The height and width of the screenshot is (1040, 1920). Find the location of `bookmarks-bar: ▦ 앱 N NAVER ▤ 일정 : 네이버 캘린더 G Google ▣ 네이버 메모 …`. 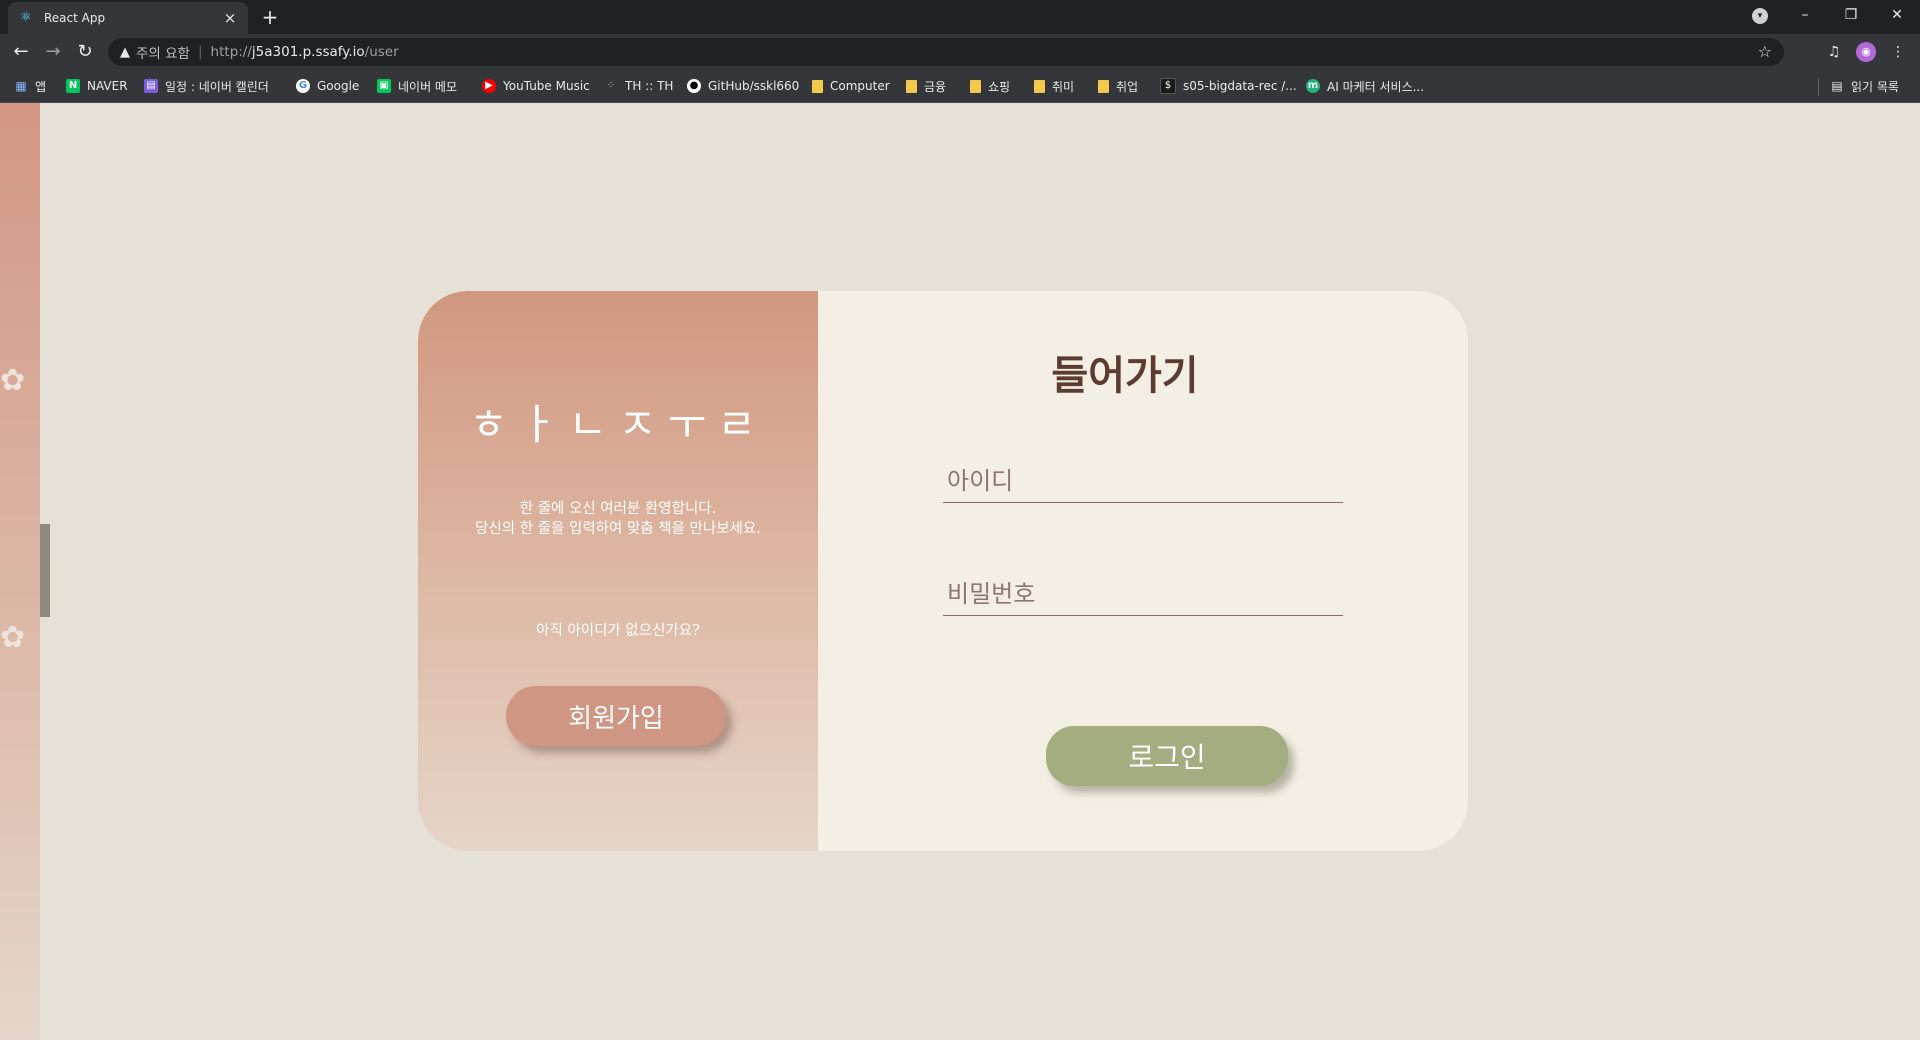

bookmarks-bar: ▦ 앱 N NAVER ▤ 일정 : 네이버 캘린더 G Google ▣ 네이버 메모 … is located at coordinates (960, 86).